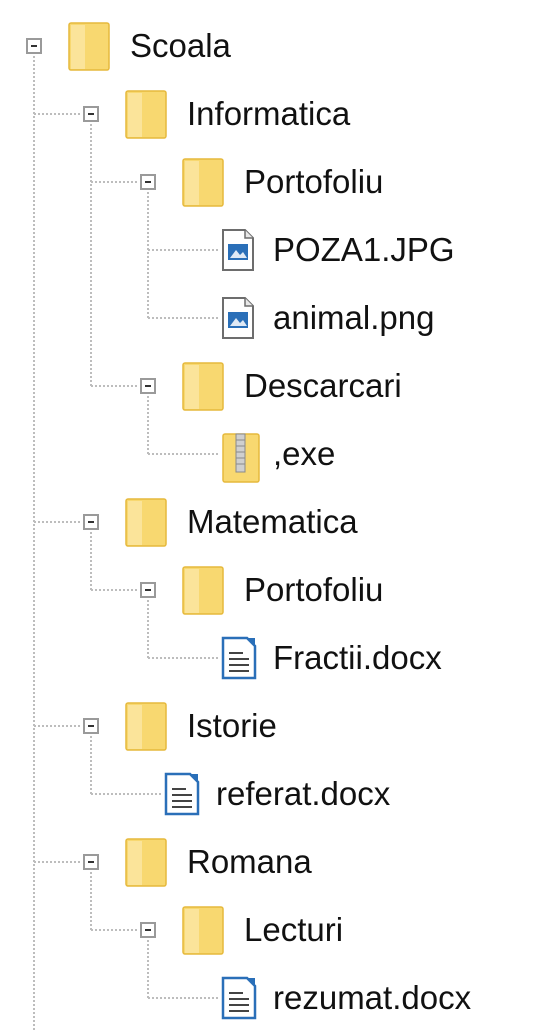  Describe the element at coordinates (269, 250) in the screenshot. I see `tree-item: POZA1.JPG` at that location.